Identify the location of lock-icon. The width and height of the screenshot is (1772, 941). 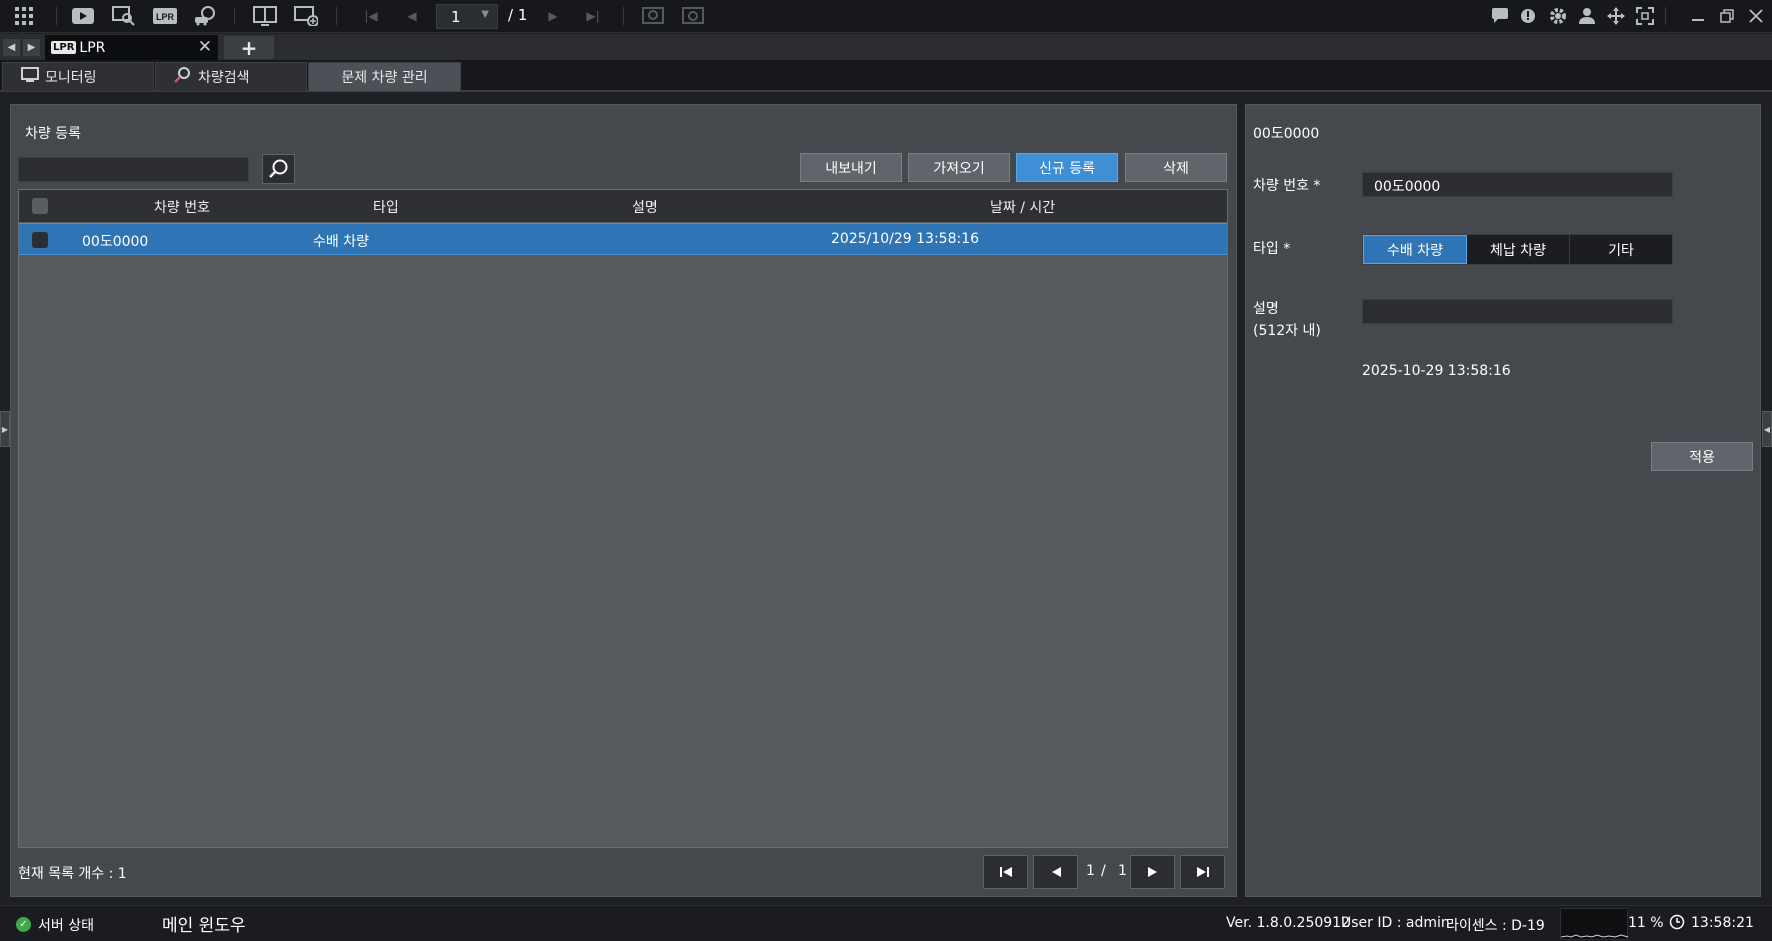
(1528, 16).